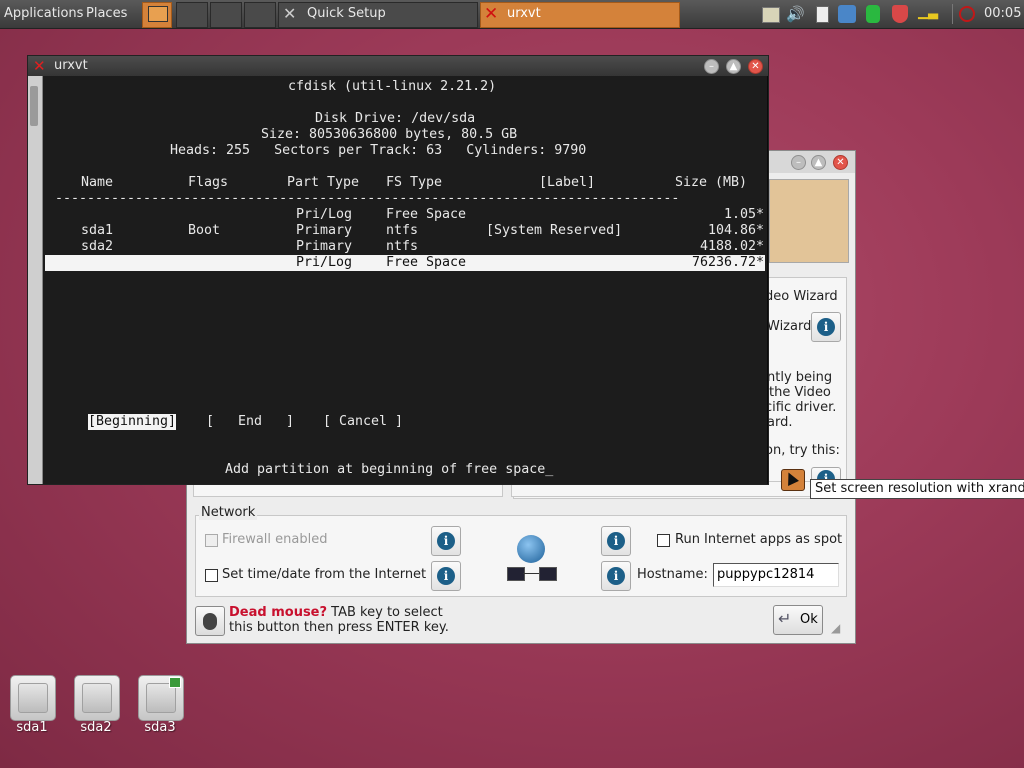 This screenshot has width=1024, height=768. What do you see at coordinates (211, 540) in the screenshot?
I see `firewall-checkbox` at bounding box center [211, 540].